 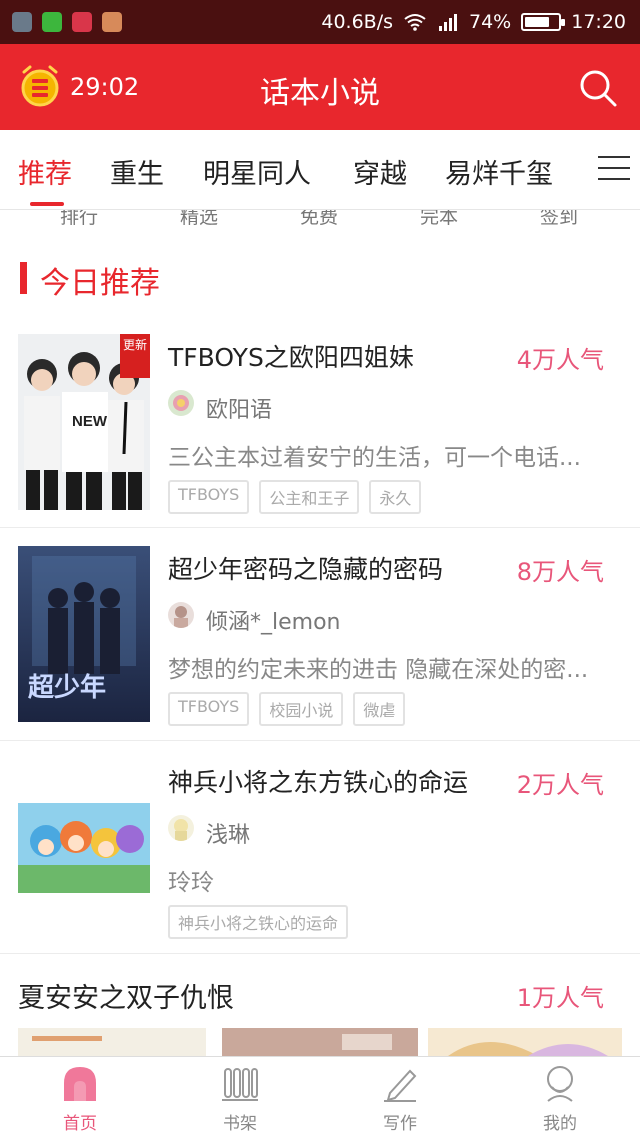 I want to click on svg-text: NEW, so click(x=90, y=421).